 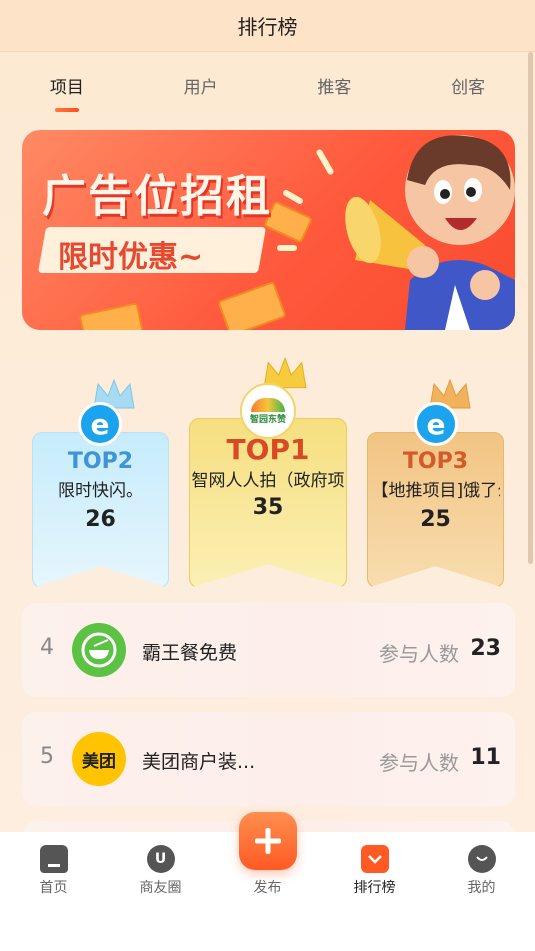 I want to click on smile-glyph, so click(x=481, y=858).